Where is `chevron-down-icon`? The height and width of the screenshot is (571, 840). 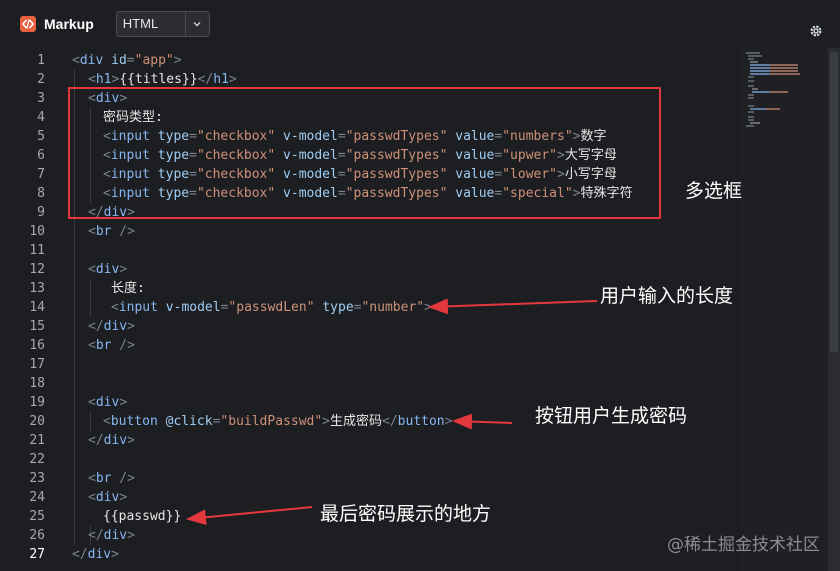
chevron-down-icon is located at coordinates (196, 24).